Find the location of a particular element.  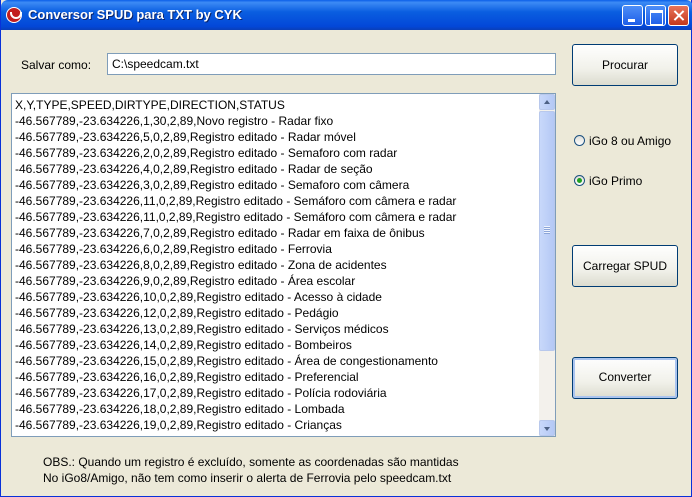

minimize-icon is located at coordinates (632, 15).